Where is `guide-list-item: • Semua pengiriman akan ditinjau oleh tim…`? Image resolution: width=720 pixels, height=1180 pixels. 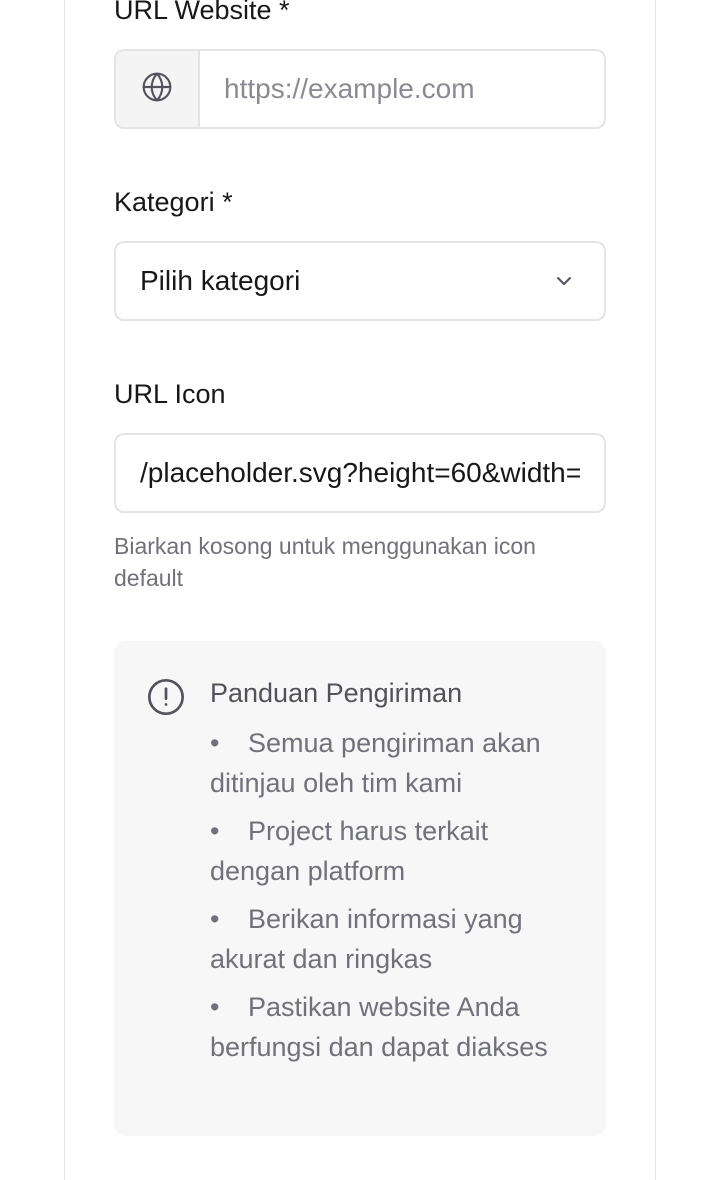
guide-list-item: • Semua pengiriman akan ditinjau oleh tim… is located at coordinates (395, 763).